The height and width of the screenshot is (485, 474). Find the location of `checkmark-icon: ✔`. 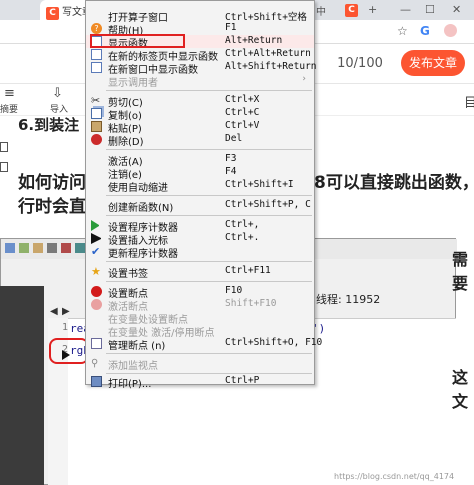

checkmark-icon: ✔ is located at coordinates (96, 251).